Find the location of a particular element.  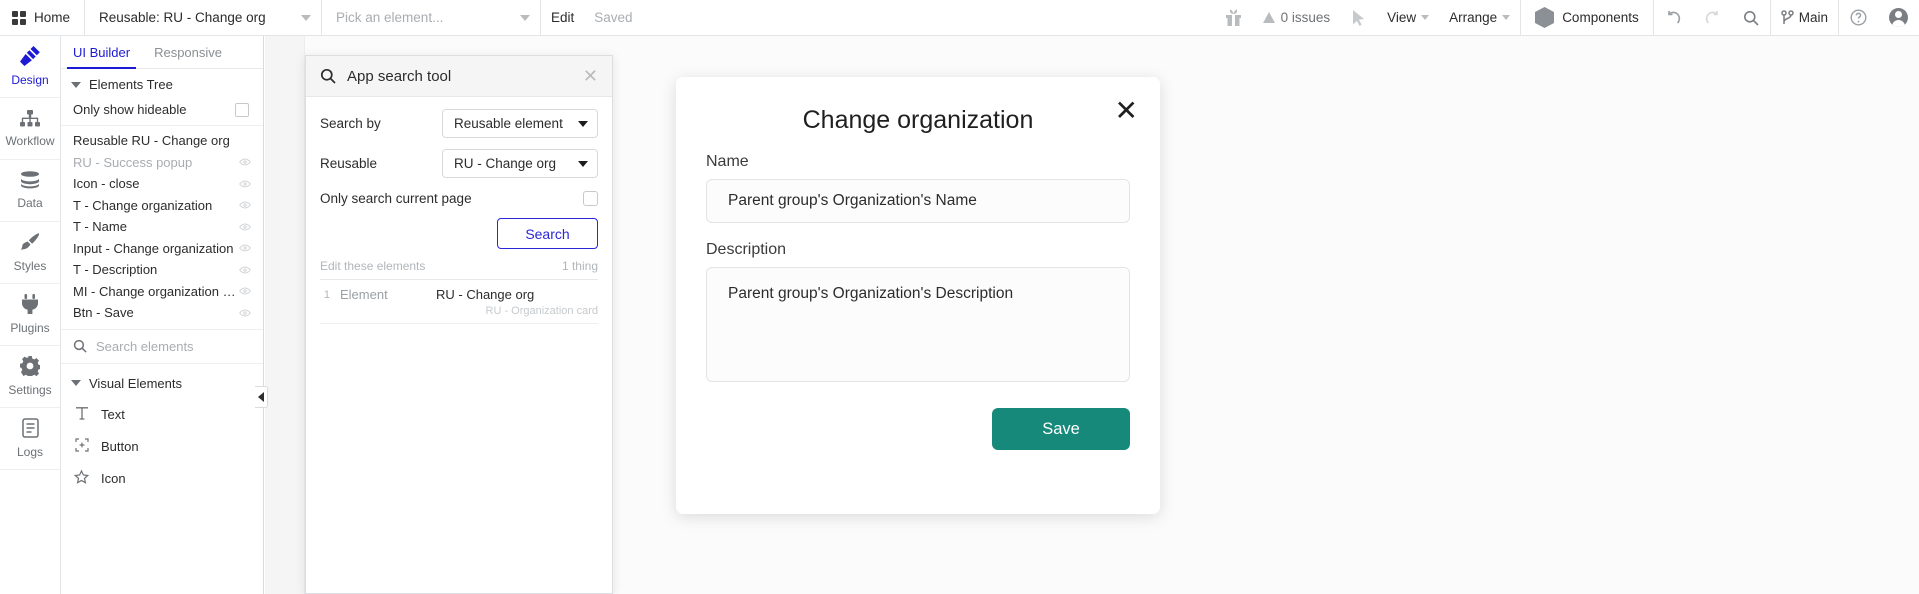

tree-item: Btn - Save is located at coordinates (162, 313).